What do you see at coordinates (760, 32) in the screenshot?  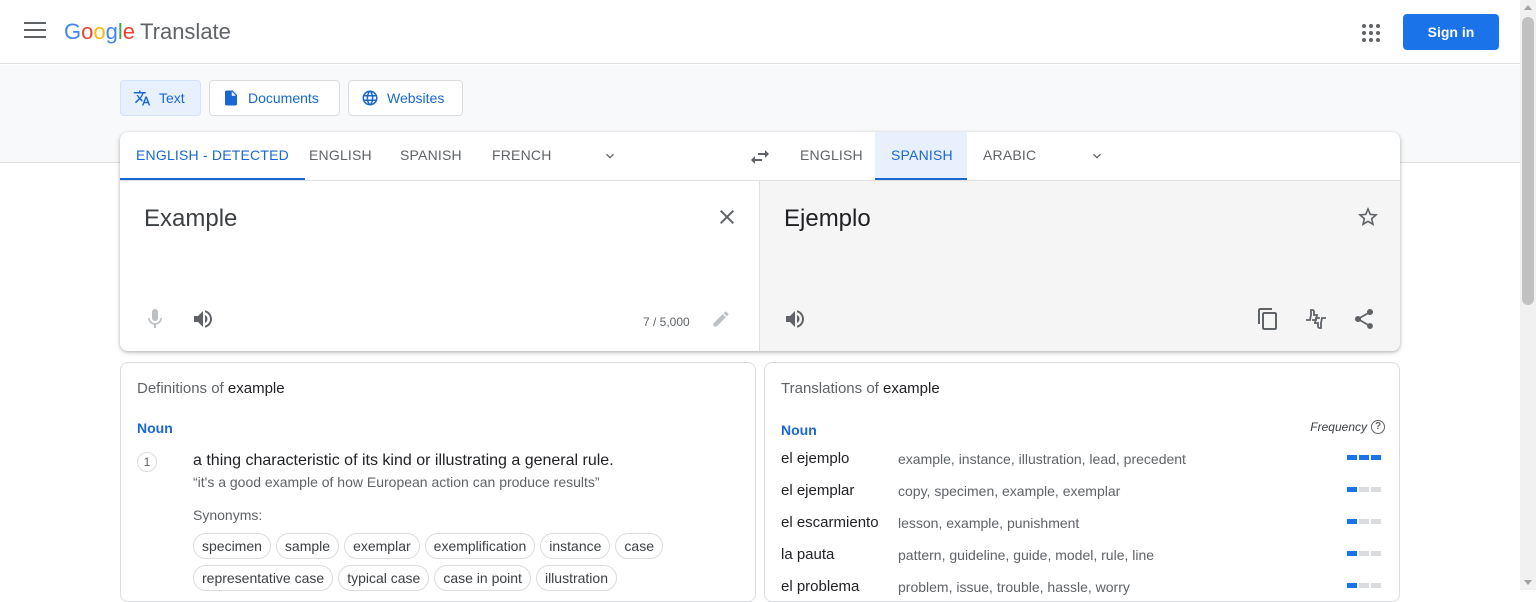 I see `top-bar: Google Translate Sign in` at bounding box center [760, 32].